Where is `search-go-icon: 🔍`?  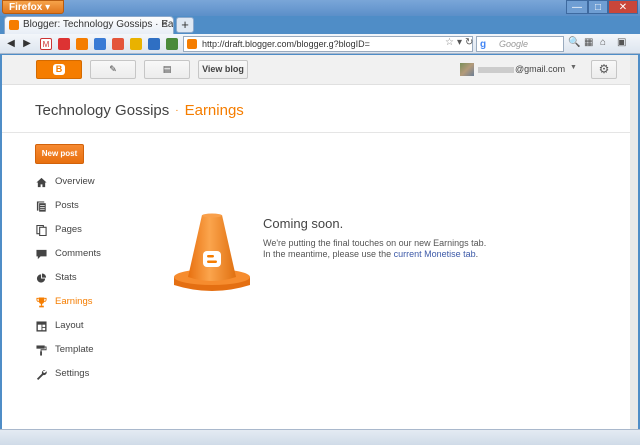
search-go-icon: 🔍 is located at coordinates (574, 42).